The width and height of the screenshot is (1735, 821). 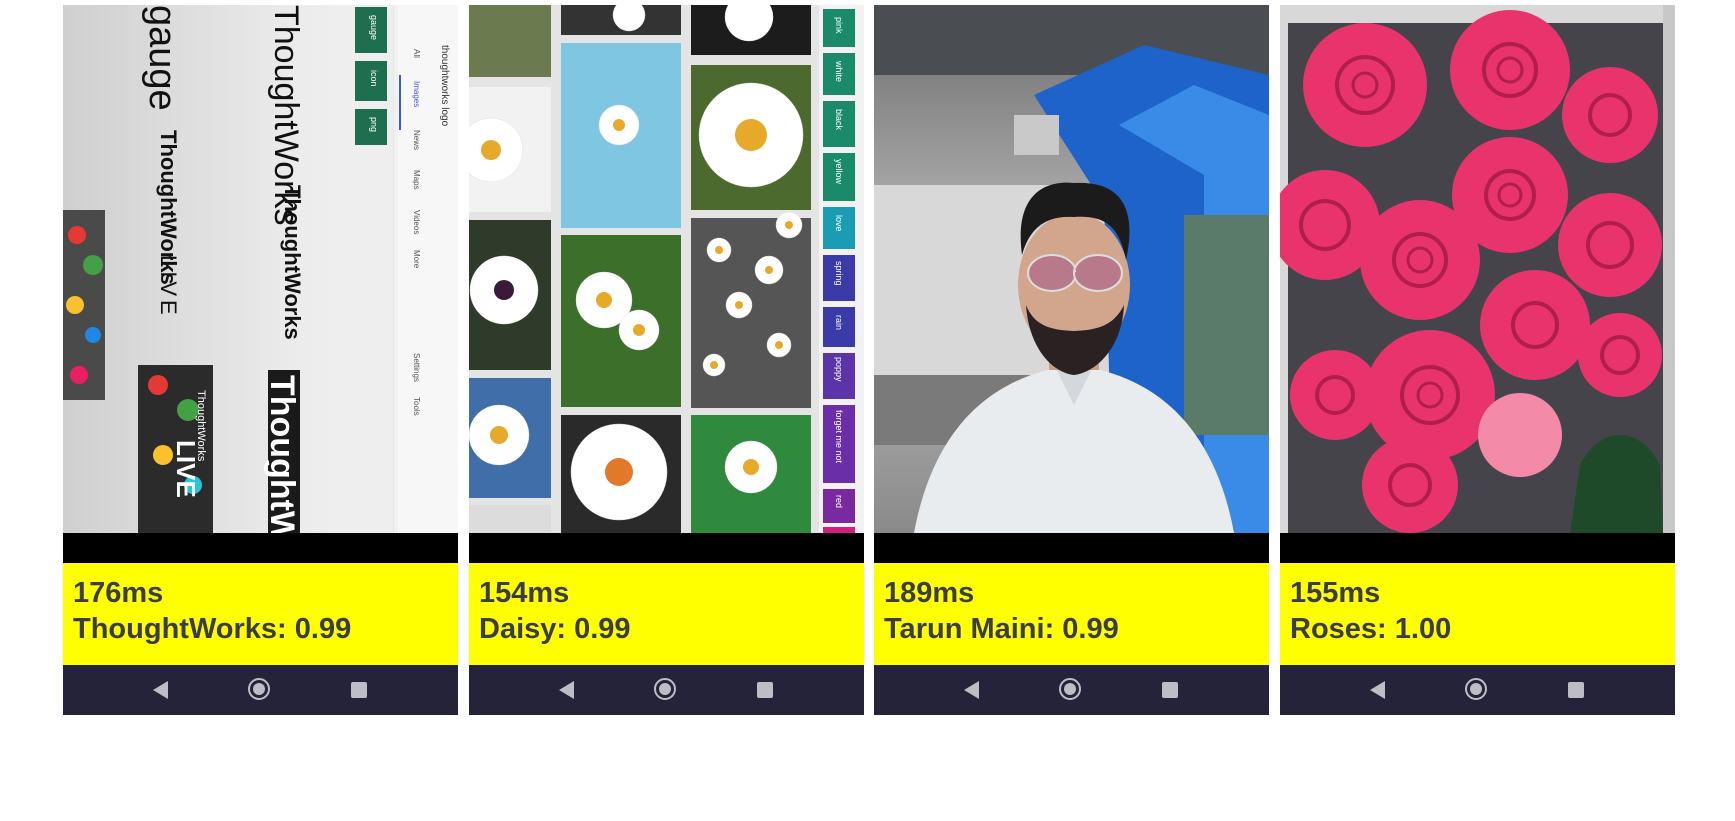 I want to click on camera-preview-1-scene, so click(x=260, y=269).